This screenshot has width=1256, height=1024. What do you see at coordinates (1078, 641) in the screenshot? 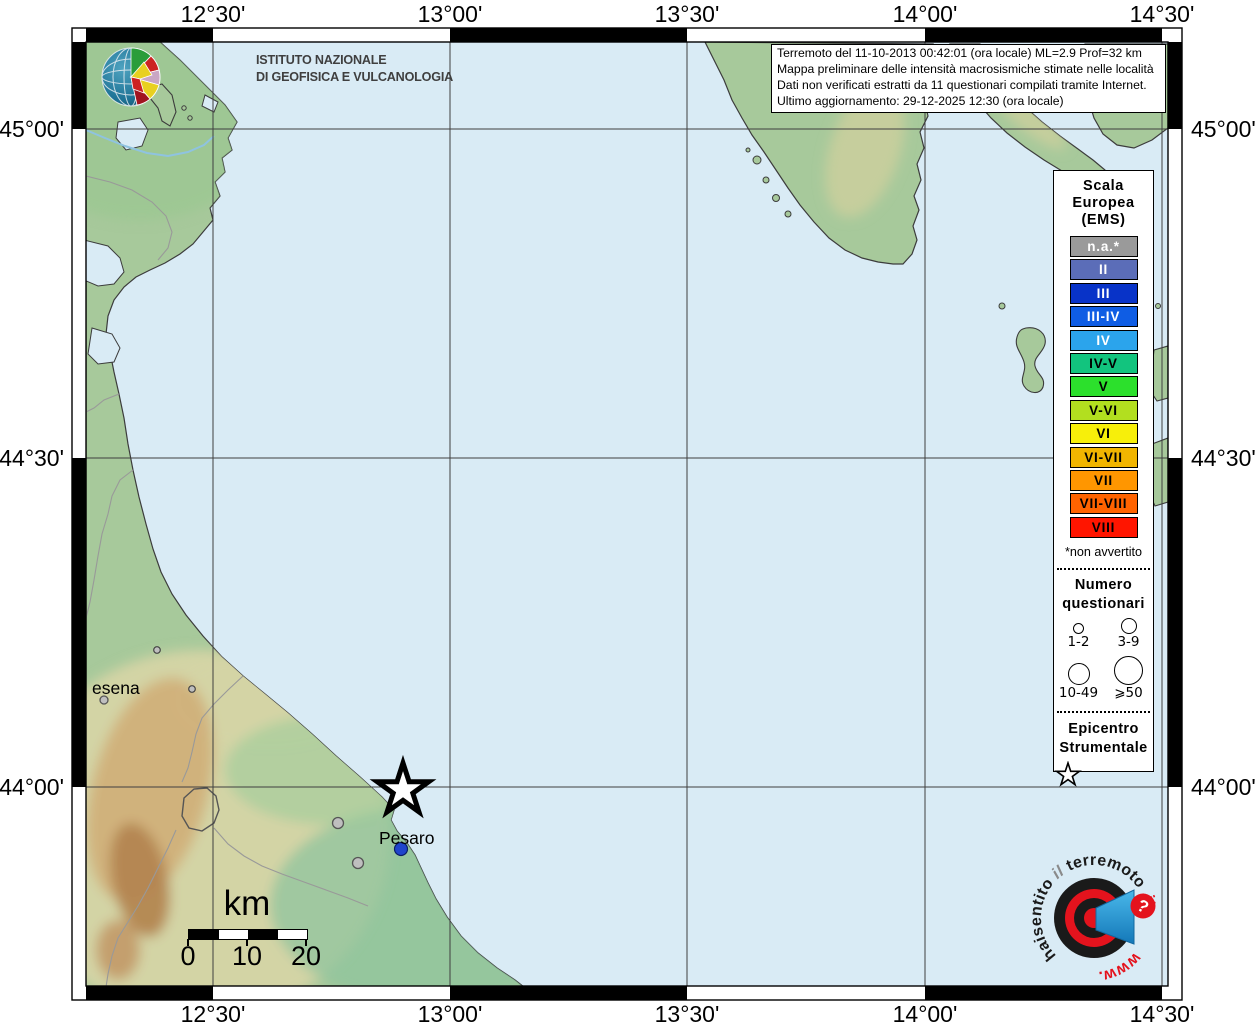
I see `questionnaire-size-label: 1-2` at bounding box center [1078, 641].